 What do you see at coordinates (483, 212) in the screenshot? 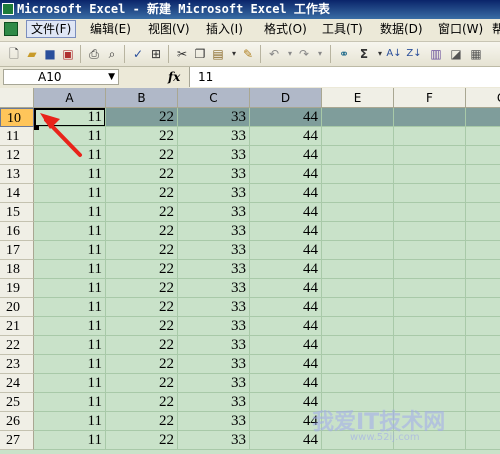
I see `cell-g15` at bounding box center [483, 212].